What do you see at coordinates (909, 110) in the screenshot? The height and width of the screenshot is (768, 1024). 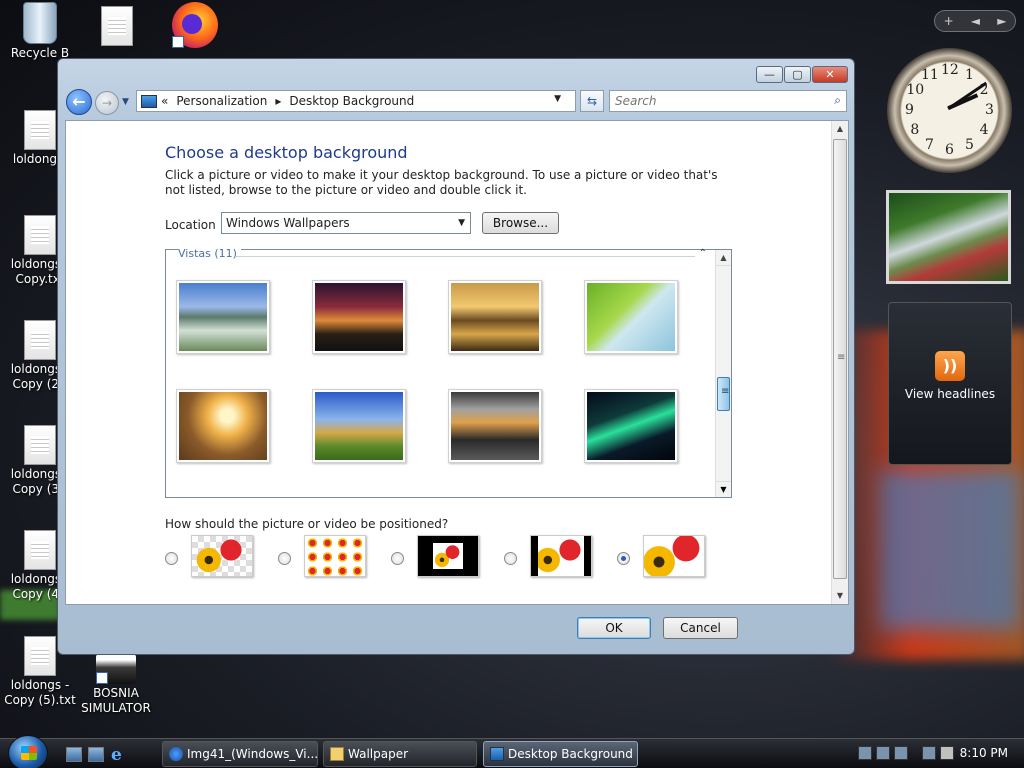 I see `clock-numeral: 9` at bounding box center [909, 110].